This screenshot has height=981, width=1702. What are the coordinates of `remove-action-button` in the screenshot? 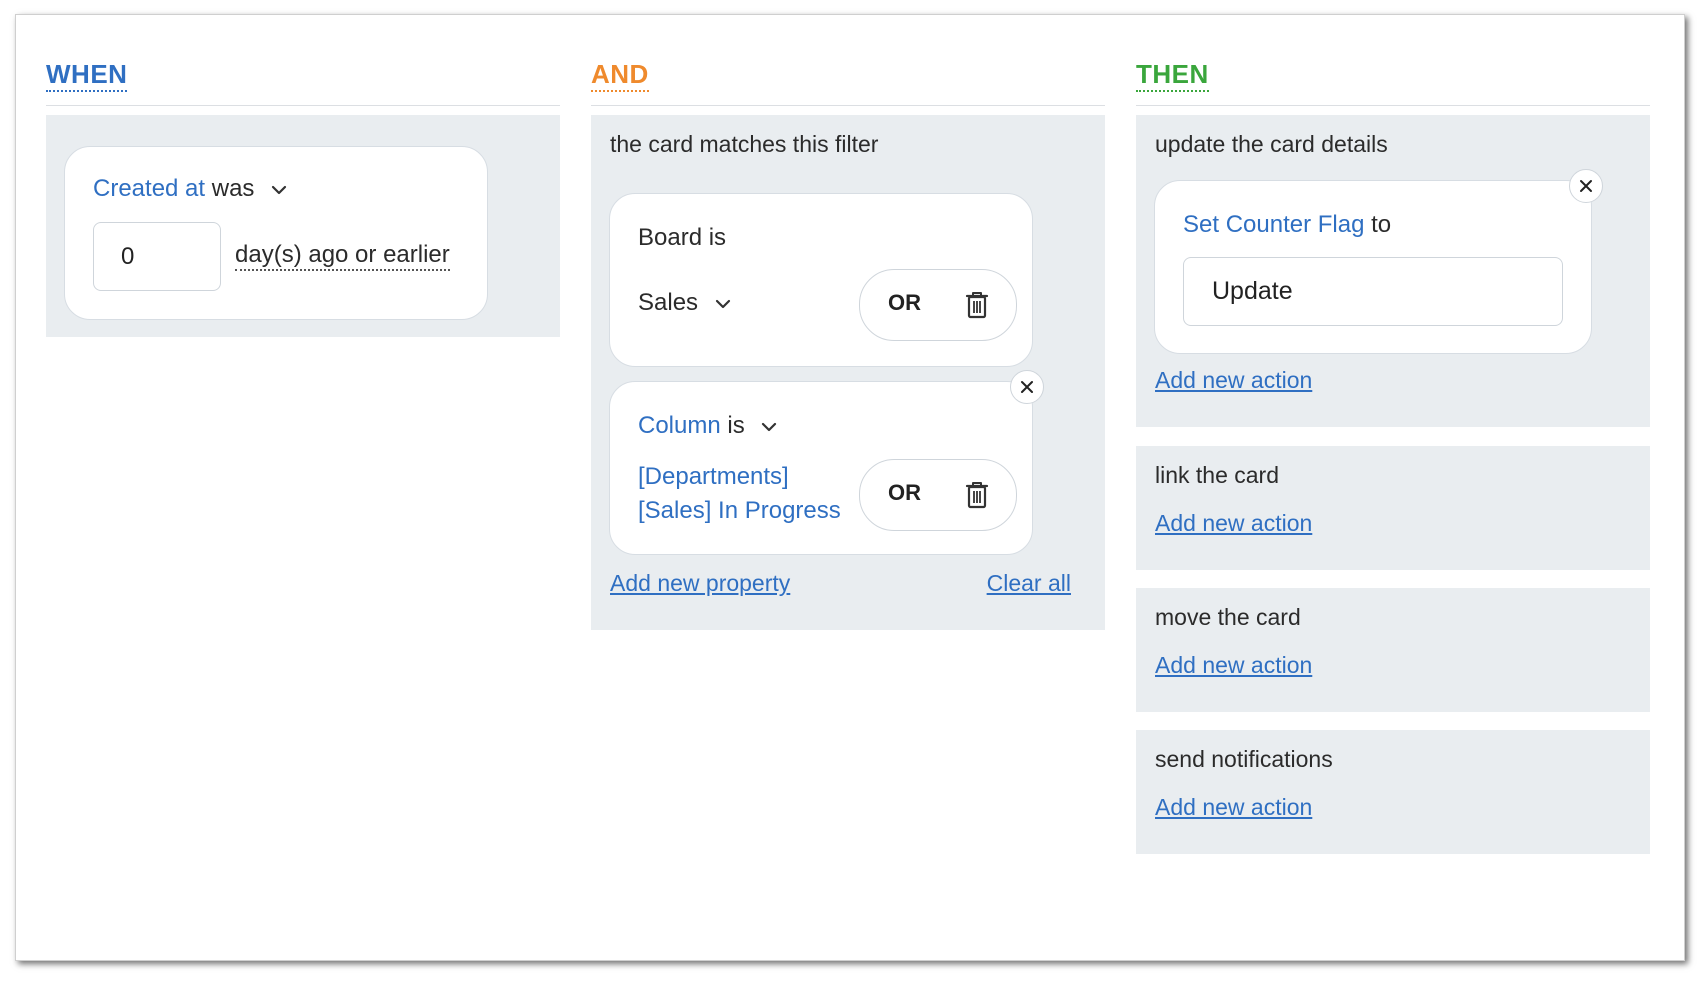 It's located at (1586, 186).